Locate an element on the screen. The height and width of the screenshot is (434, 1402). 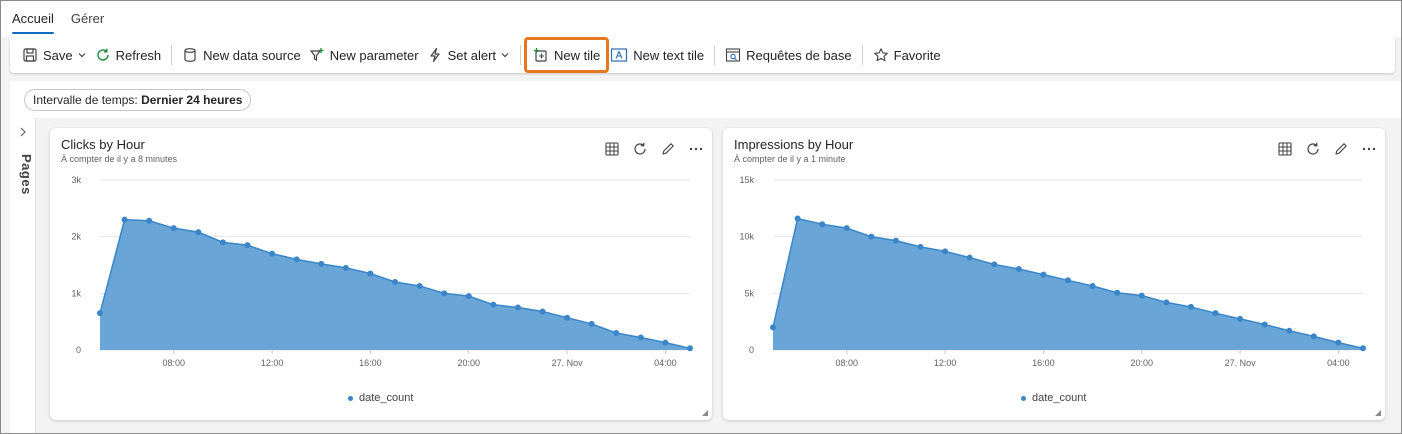
lightning-icon is located at coordinates (435, 55).